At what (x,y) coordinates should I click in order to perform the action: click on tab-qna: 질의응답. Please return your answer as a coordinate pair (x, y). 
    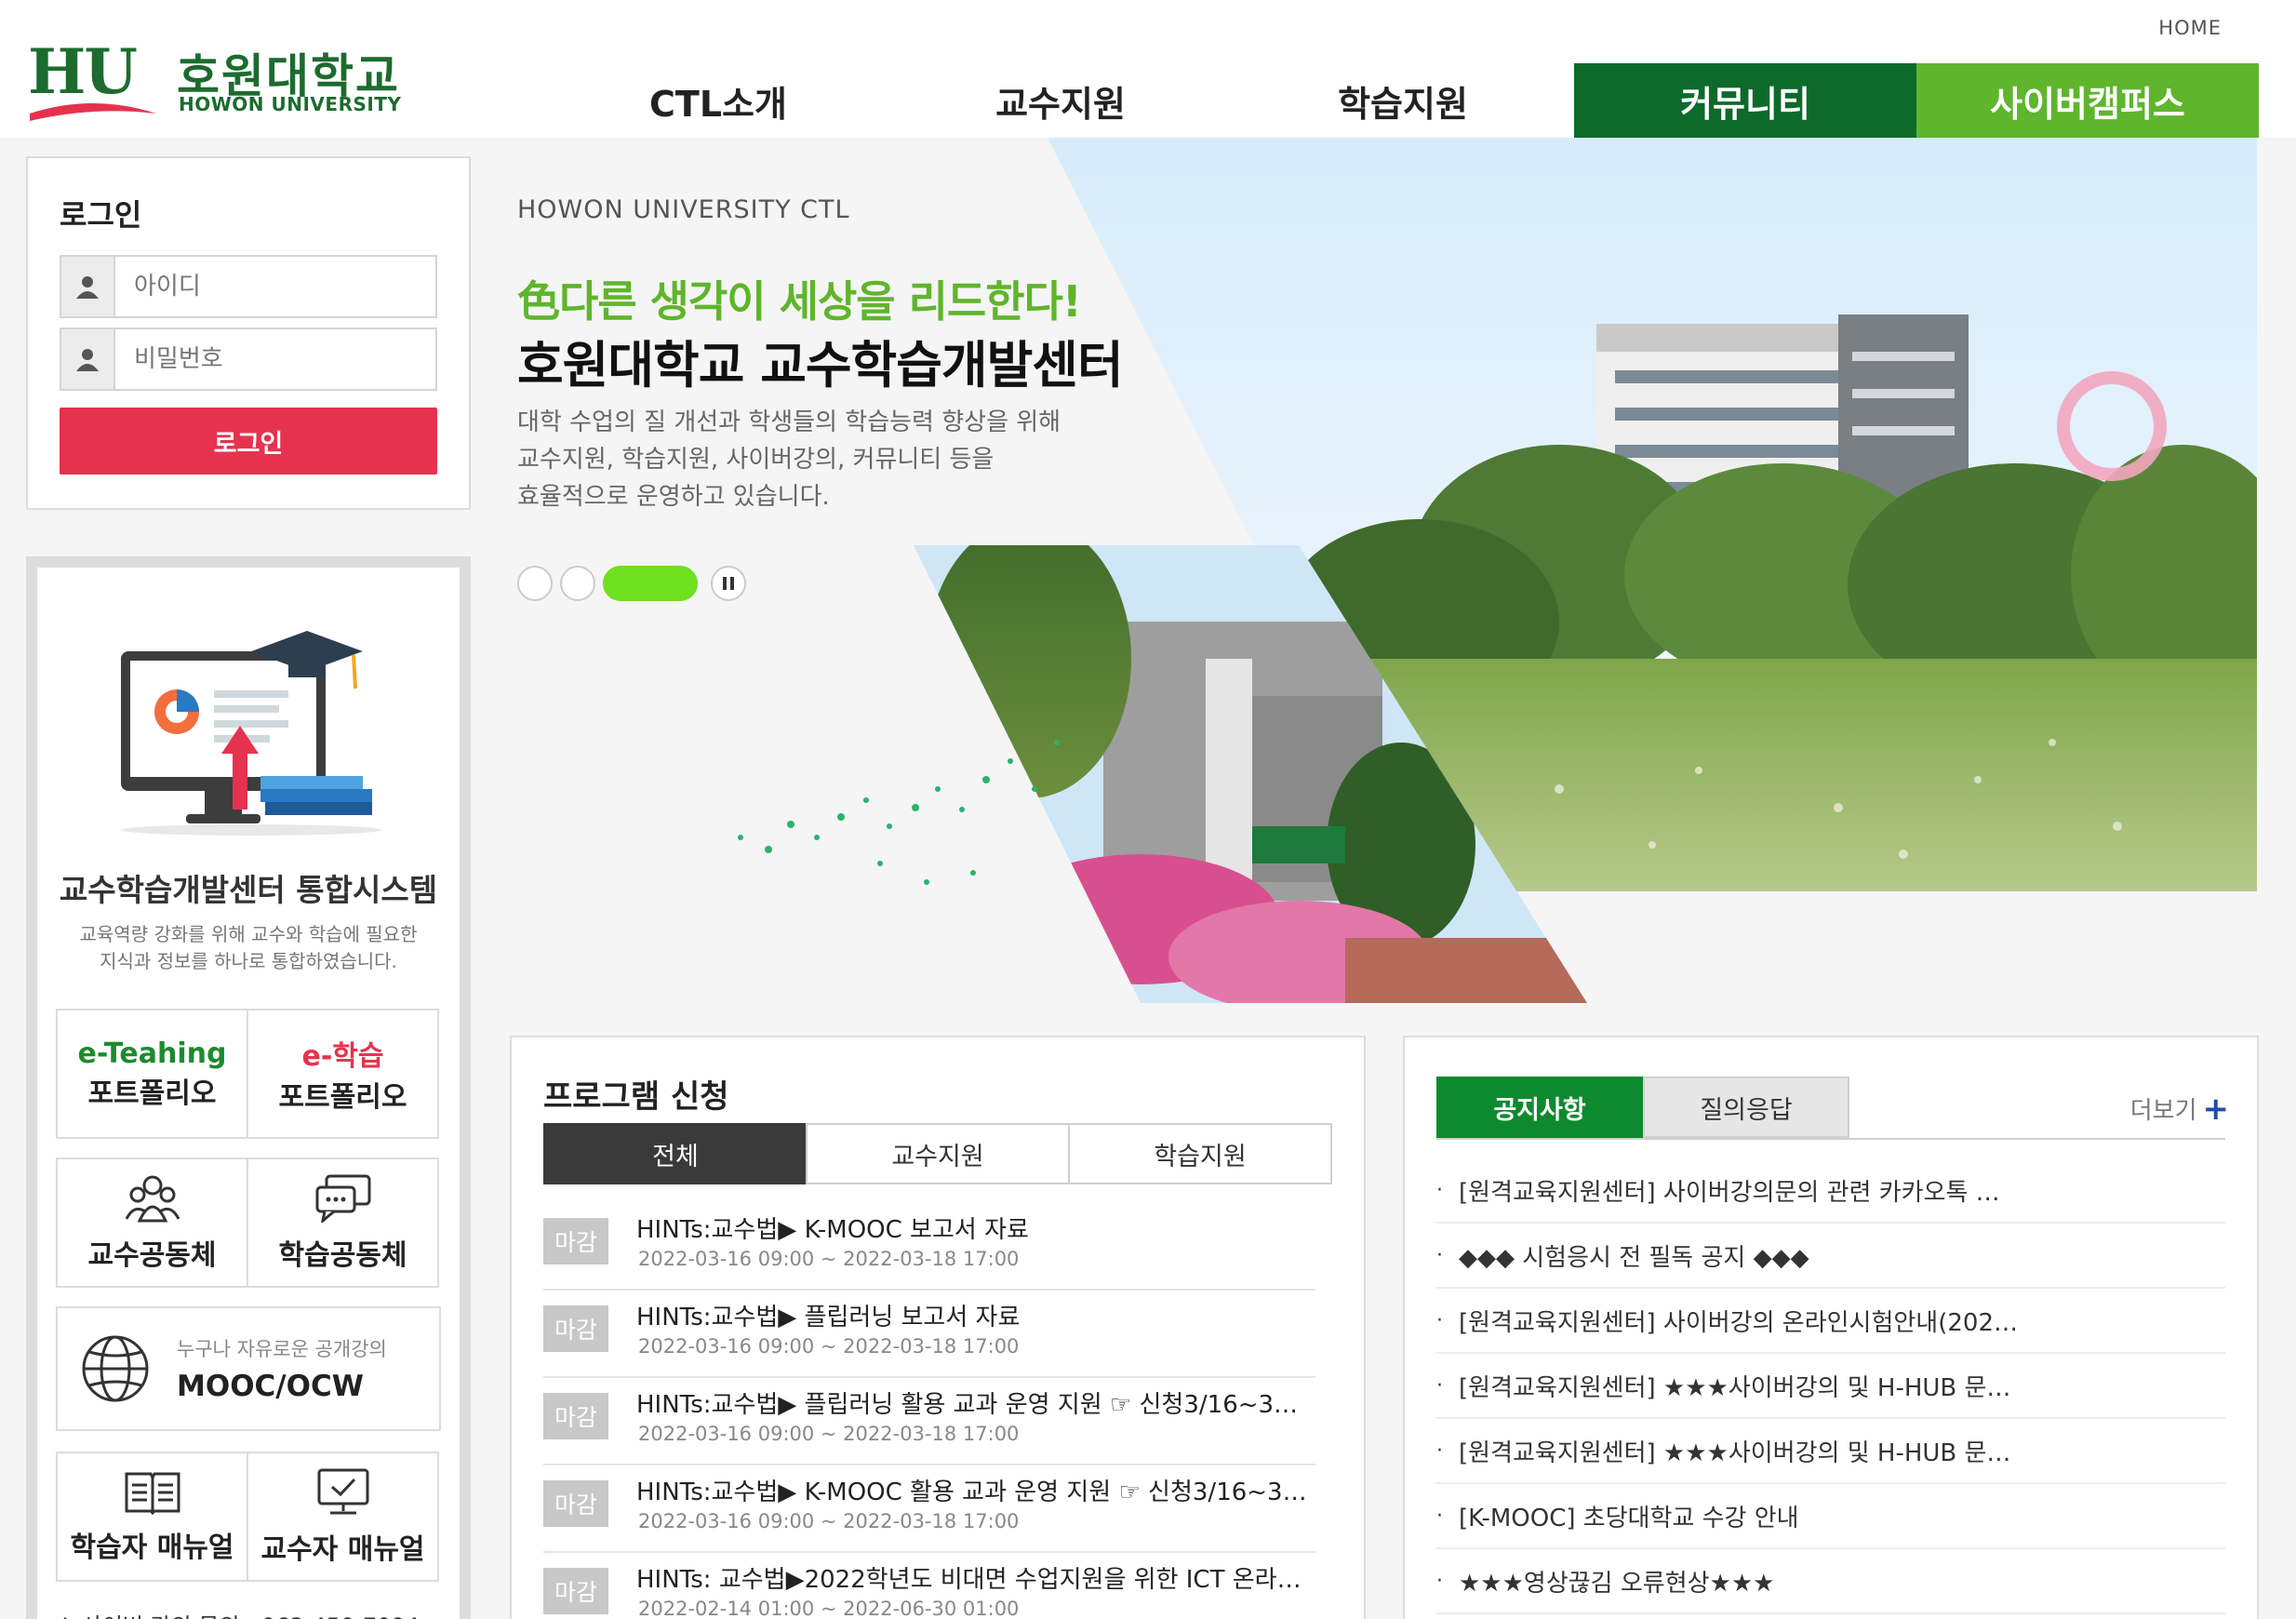
    Looking at the image, I should click on (1746, 1107).